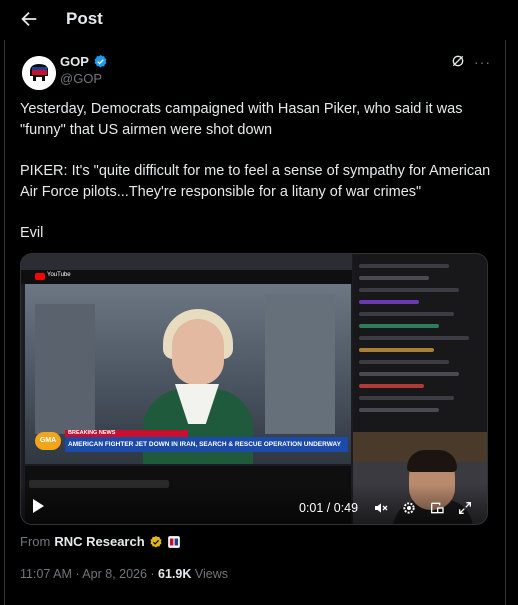 The width and height of the screenshot is (518, 605). I want to click on affiliate-icon, so click(173, 541).